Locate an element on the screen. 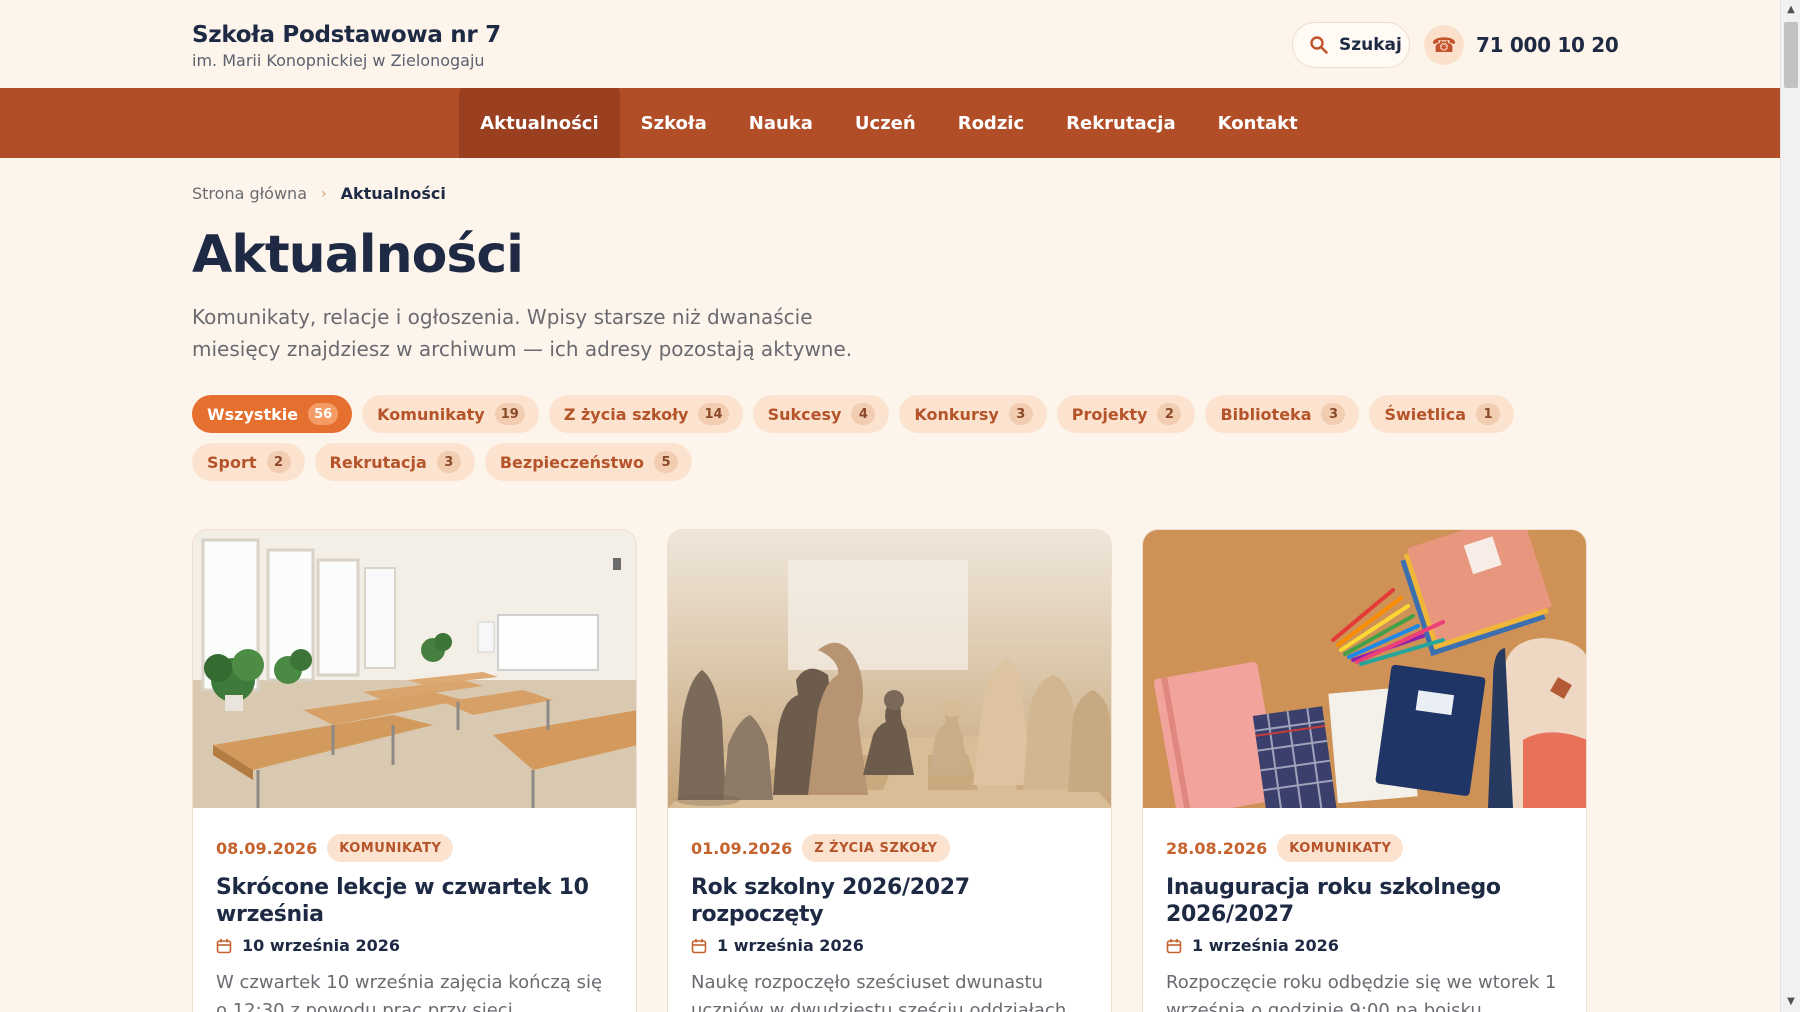  filter-label: Komunikaty is located at coordinates (431, 414).